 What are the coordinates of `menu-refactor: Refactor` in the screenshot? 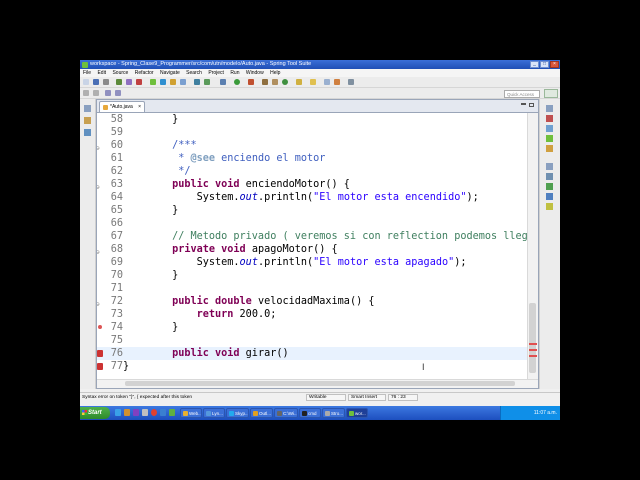 It's located at (144, 73).